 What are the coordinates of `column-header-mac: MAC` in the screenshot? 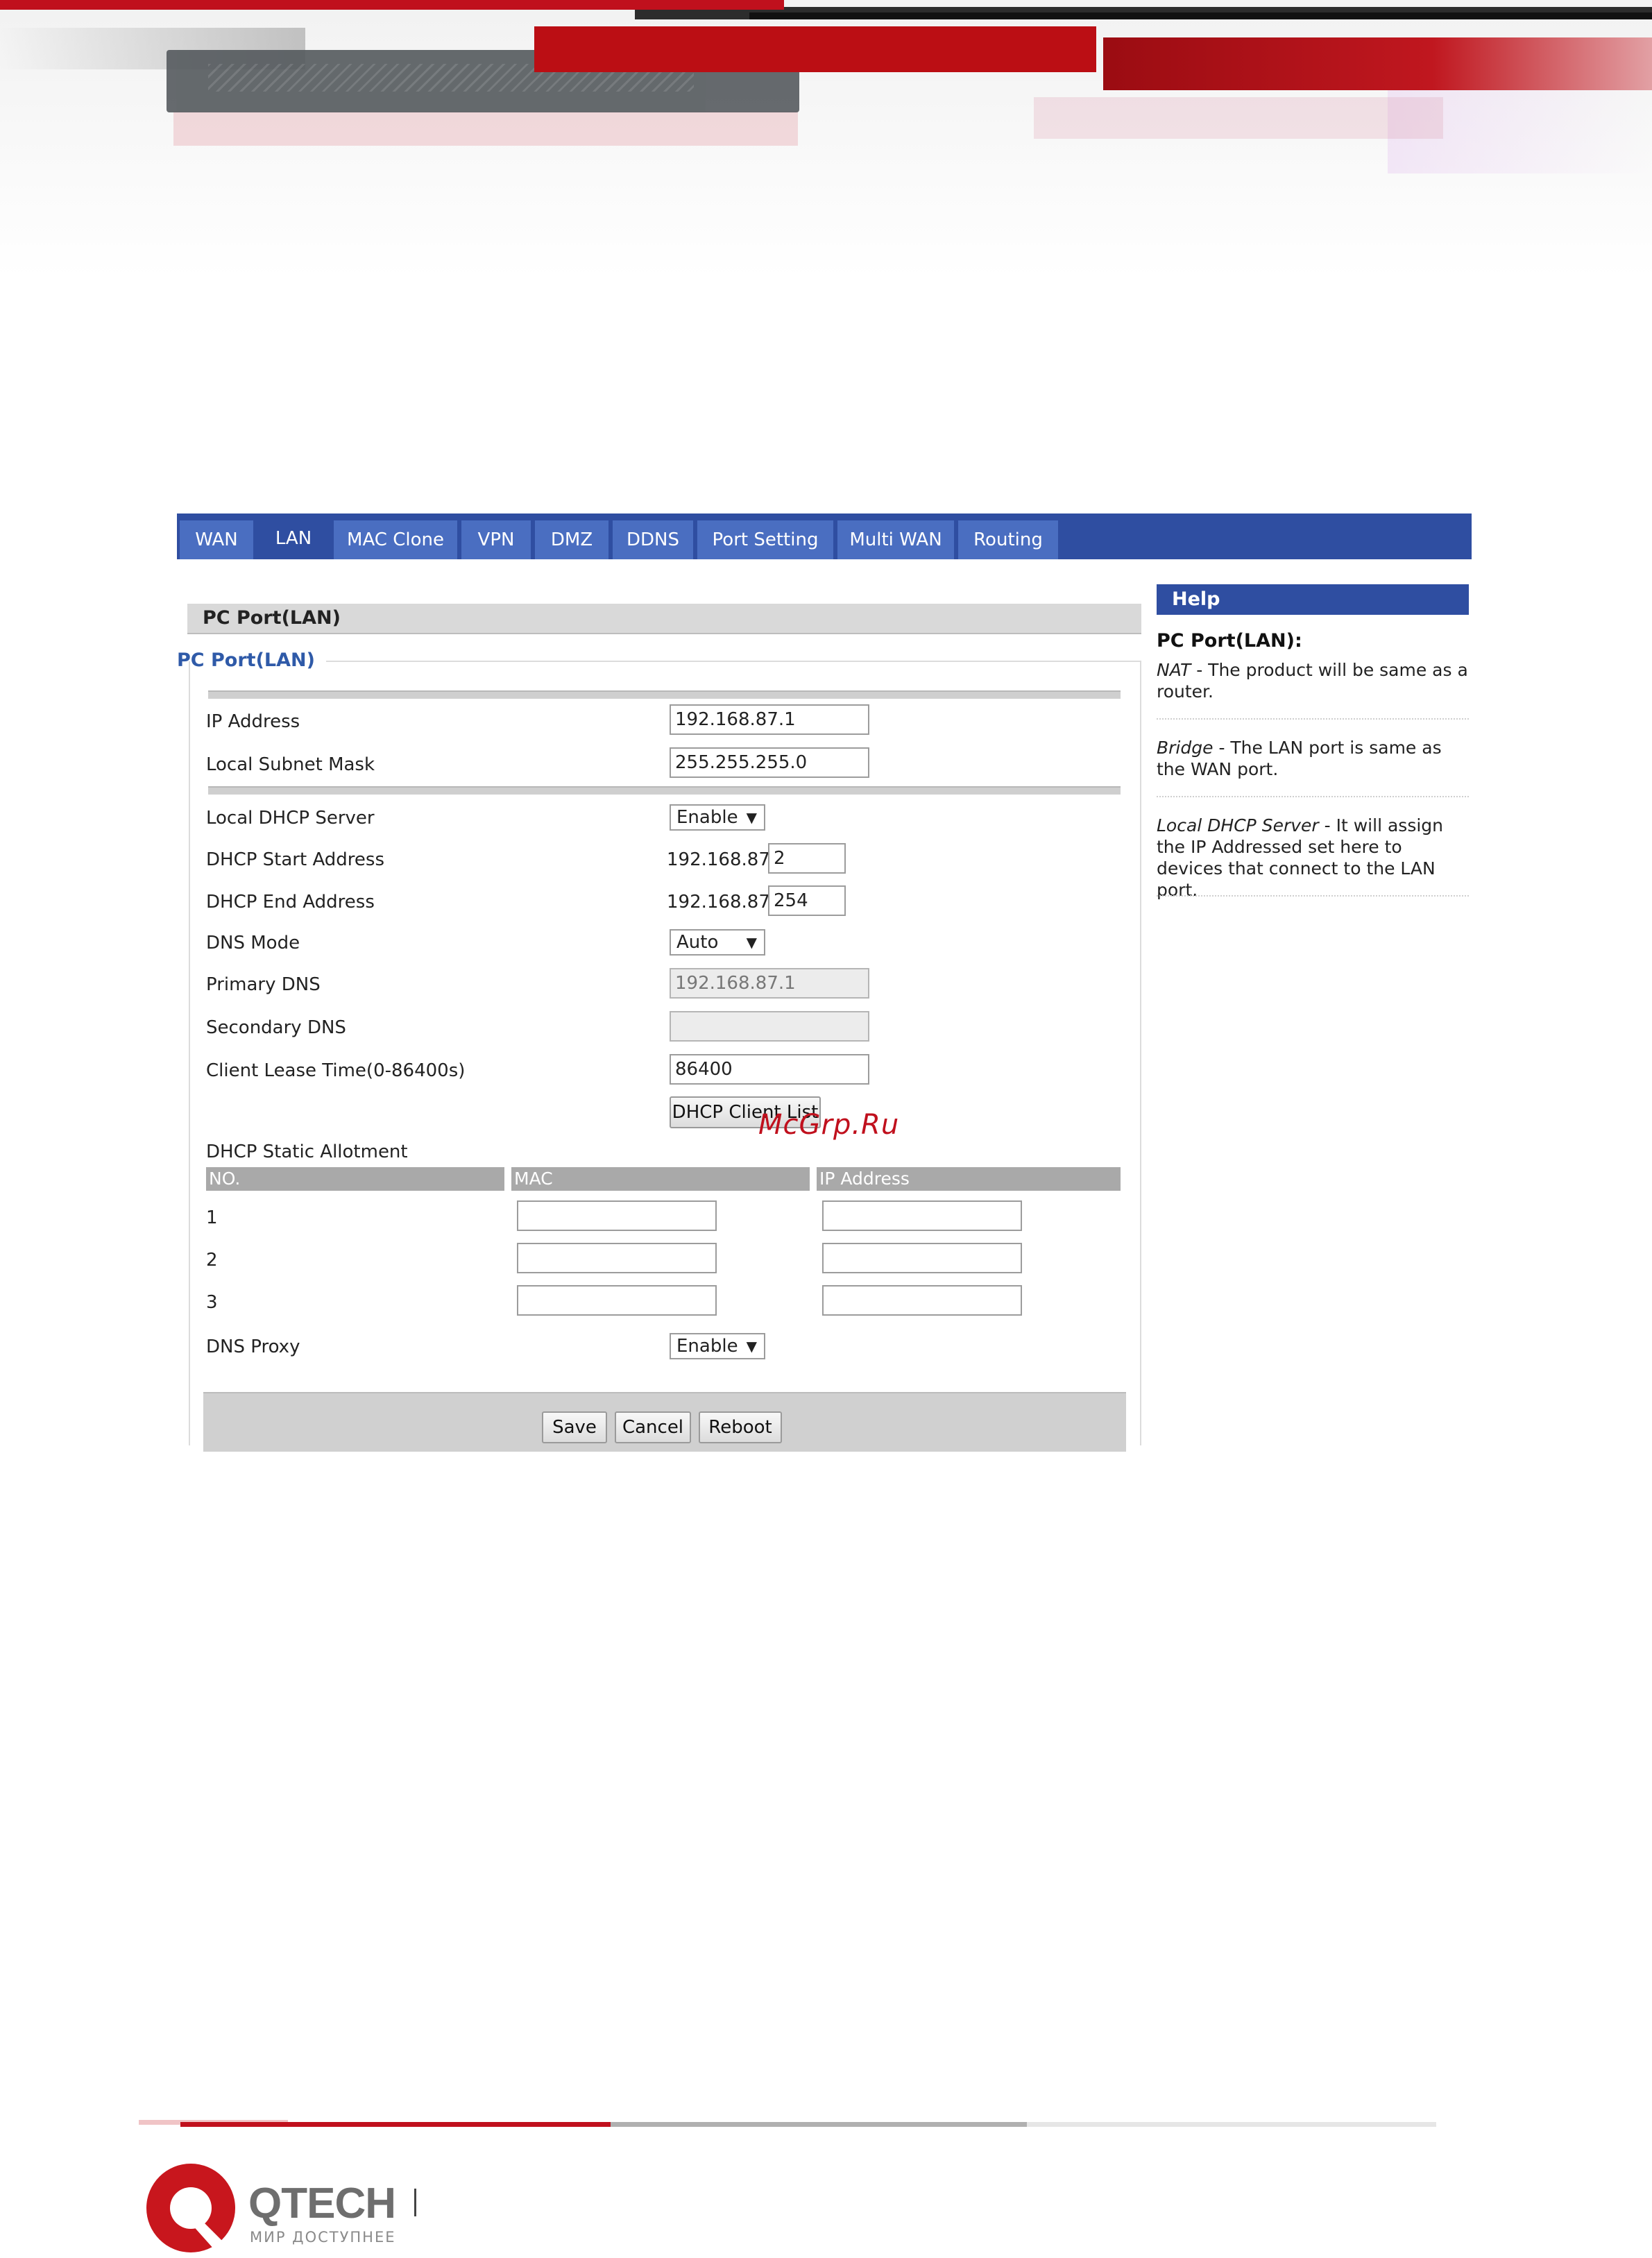 It's located at (660, 1179).